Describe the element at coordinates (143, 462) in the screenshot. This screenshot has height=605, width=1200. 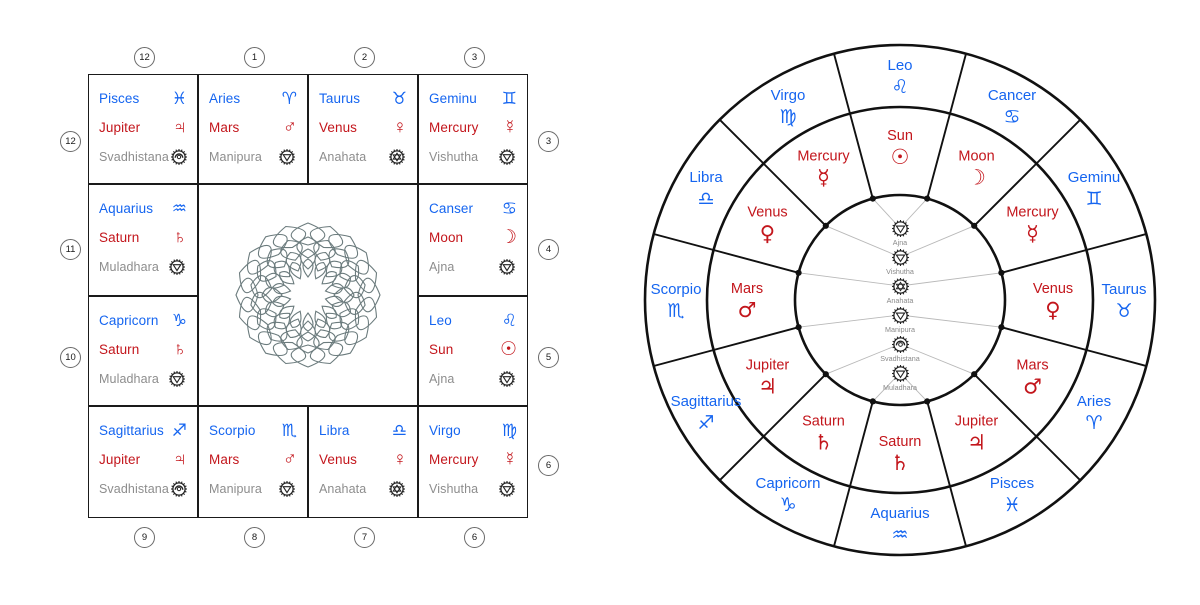
I see `house-cell-sagittarius: Sagittarius ♐ Jupiter ♃ Svadhistana` at that location.